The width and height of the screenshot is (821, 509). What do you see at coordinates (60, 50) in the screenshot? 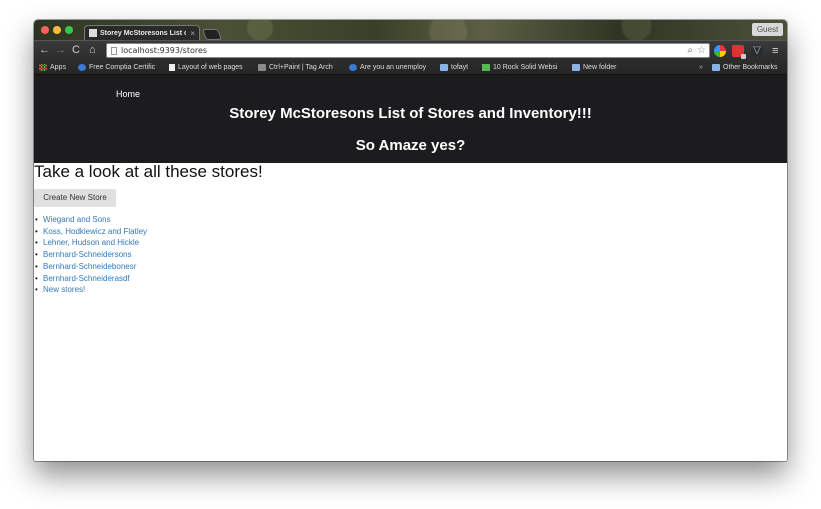
I see `forward-arrow-icon: →` at bounding box center [60, 50].